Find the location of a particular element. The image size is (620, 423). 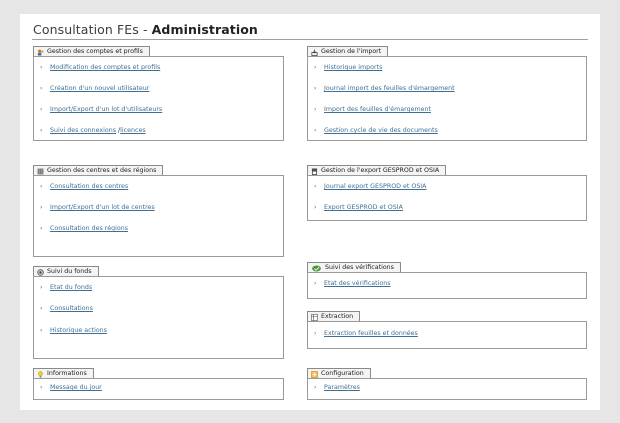

fund-icon is located at coordinates (40, 272).